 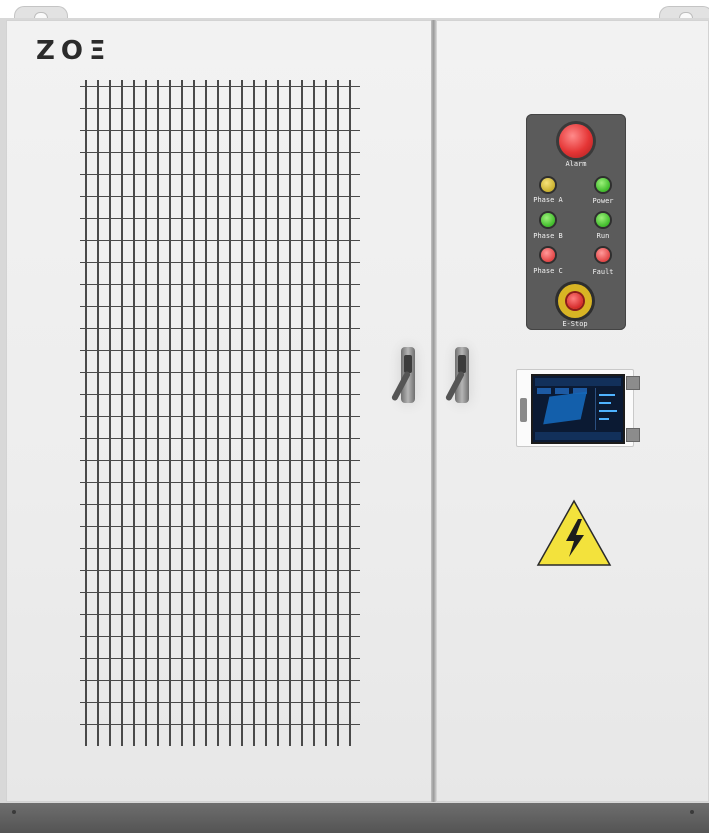 What do you see at coordinates (74, 51) in the screenshot?
I see `brand-logo: ZOΞ` at bounding box center [74, 51].